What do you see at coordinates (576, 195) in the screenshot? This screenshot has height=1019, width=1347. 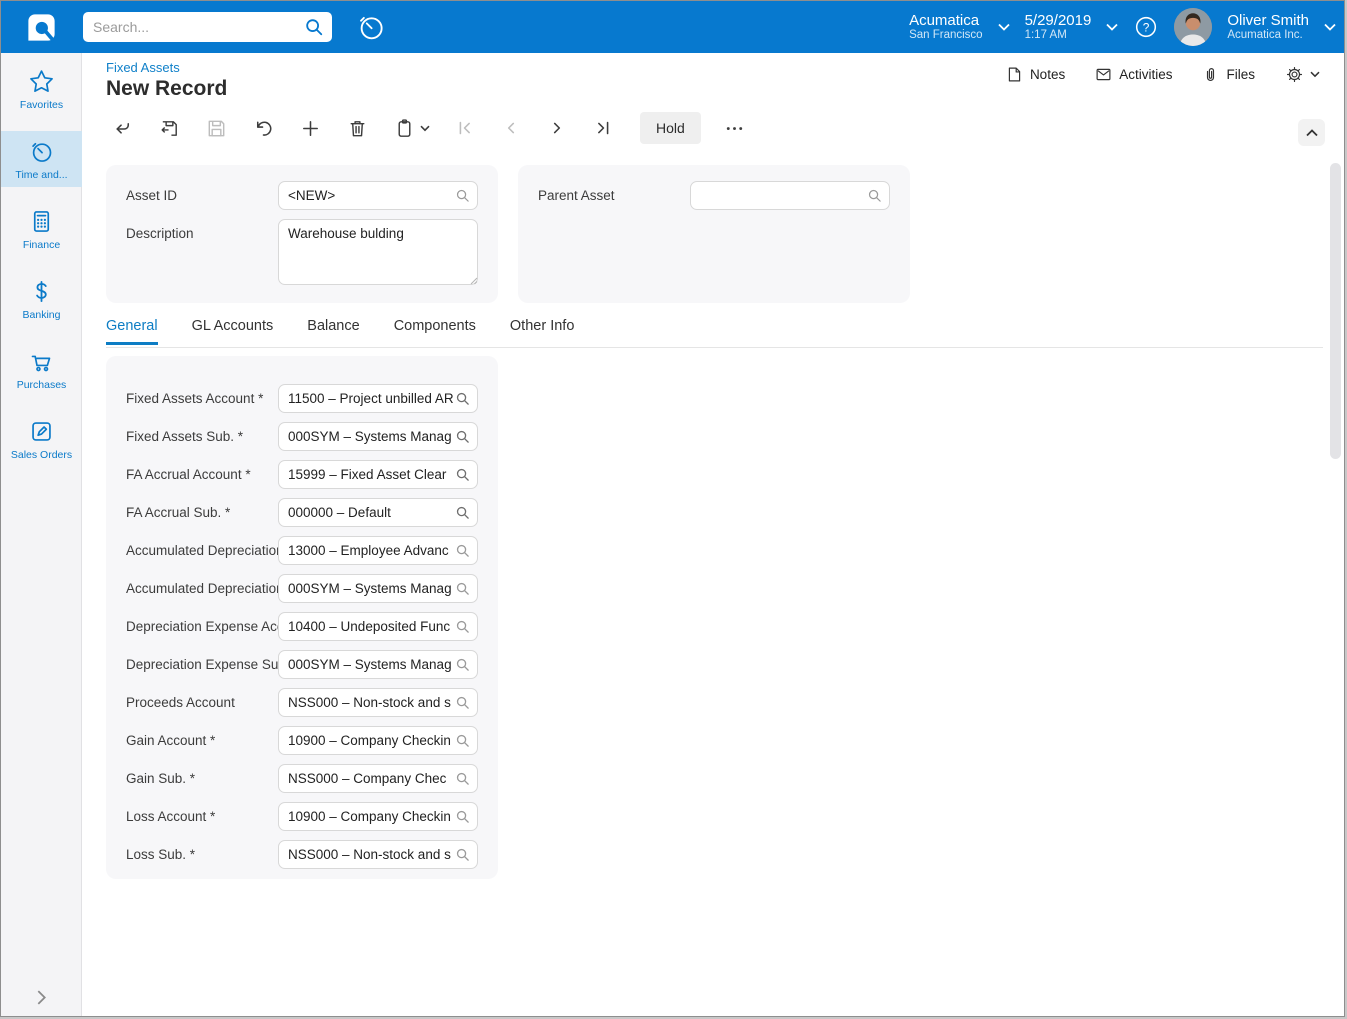 I see `parent-asset-label: Parent Asset` at bounding box center [576, 195].